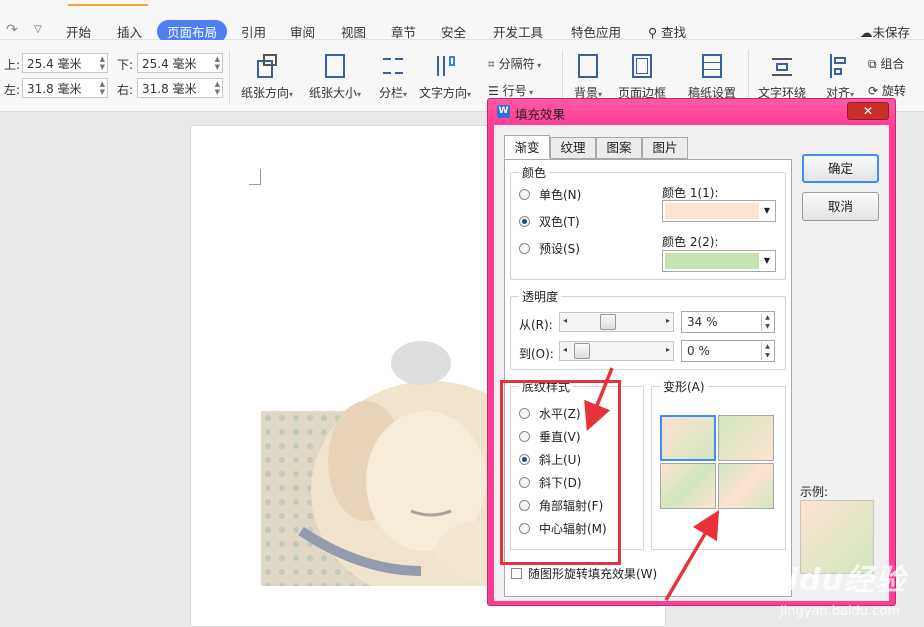 This screenshot has width=924, height=627. What do you see at coordinates (840, 611) in the screenshot?
I see `watermark-url: jingyan.baidu.com` at bounding box center [840, 611].